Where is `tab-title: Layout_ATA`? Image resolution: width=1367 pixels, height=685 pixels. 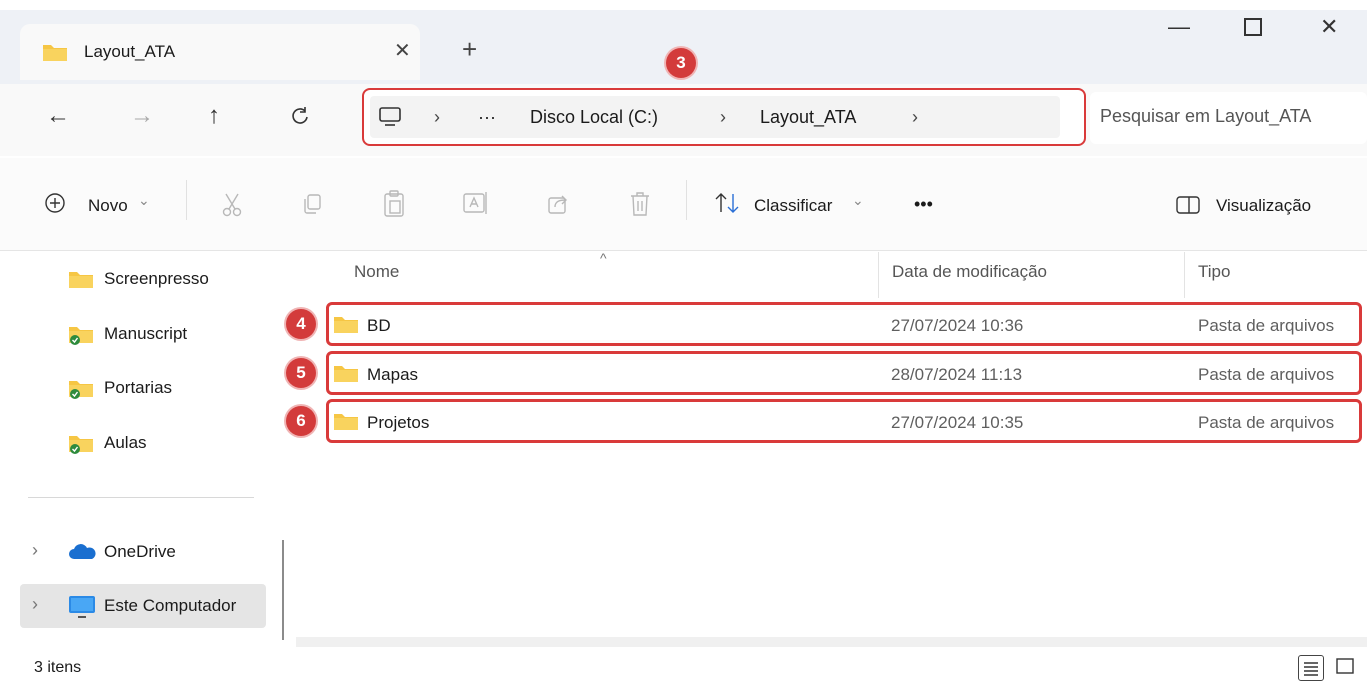
tab-title: Layout_ATA is located at coordinates (130, 51).